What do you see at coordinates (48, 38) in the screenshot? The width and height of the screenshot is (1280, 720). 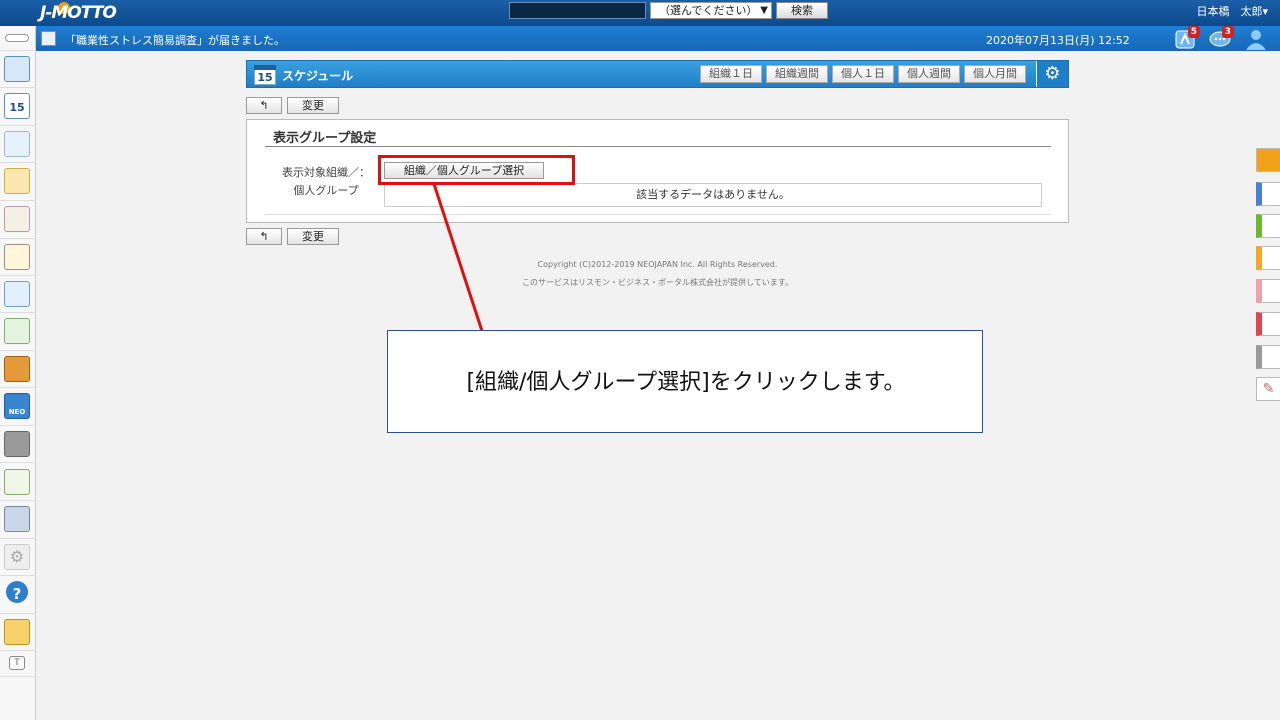 I see `notification-icon` at bounding box center [48, 38].